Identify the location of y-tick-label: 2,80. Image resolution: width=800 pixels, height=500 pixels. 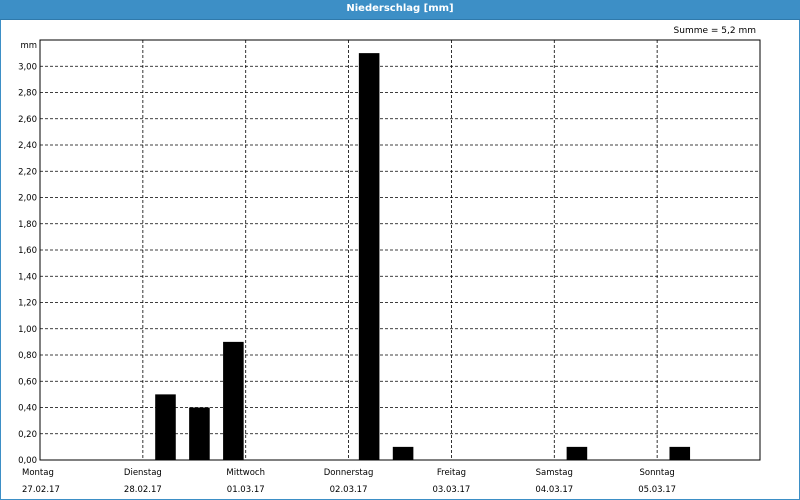
(27, 94).